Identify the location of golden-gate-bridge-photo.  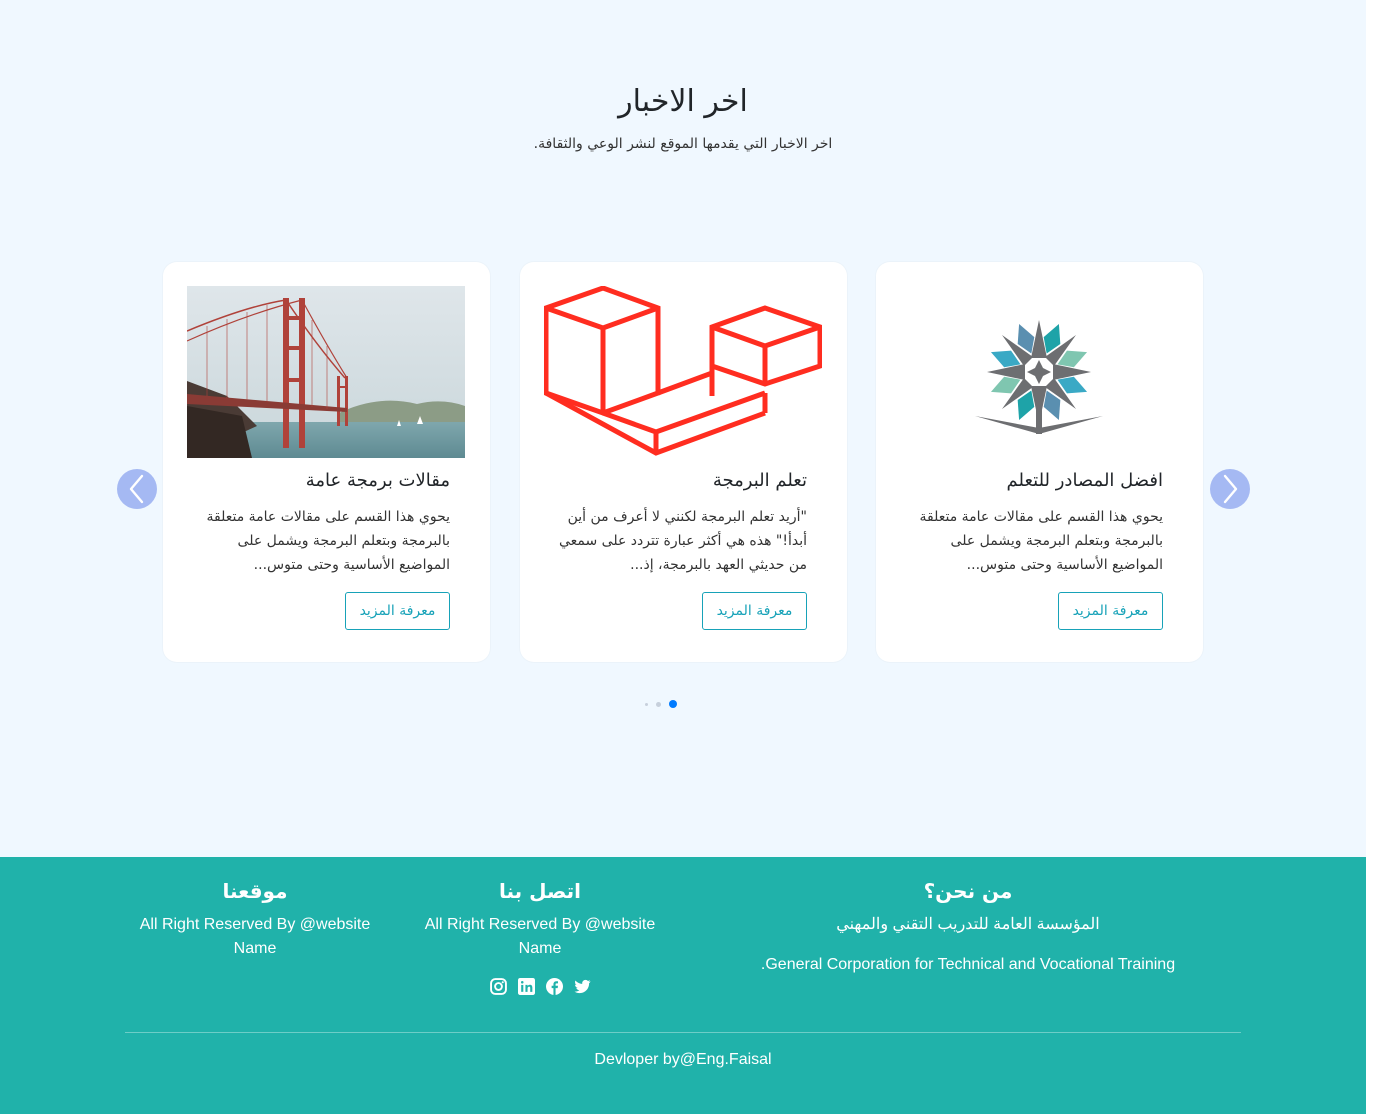
(326, 372).